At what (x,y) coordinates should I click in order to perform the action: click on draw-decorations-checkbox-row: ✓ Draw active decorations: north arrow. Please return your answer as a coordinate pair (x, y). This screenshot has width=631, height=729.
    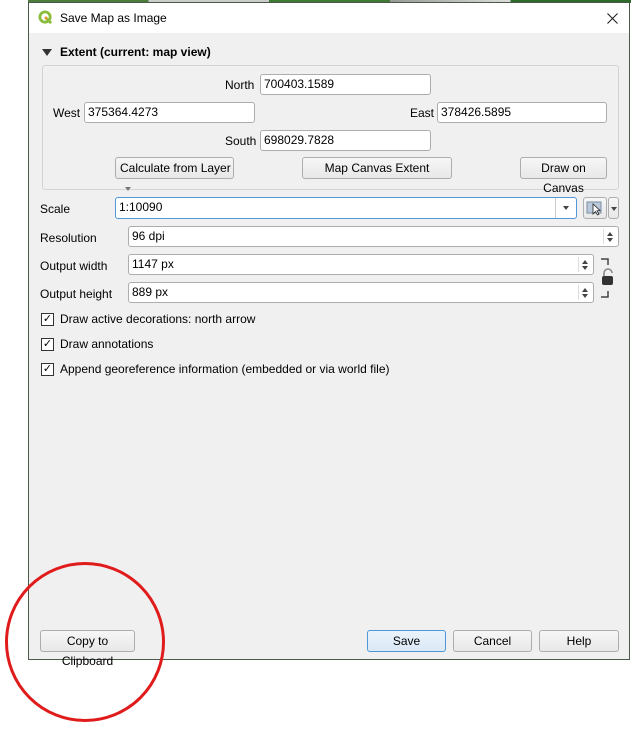
    Looking at the image, I should click on (148, 319).